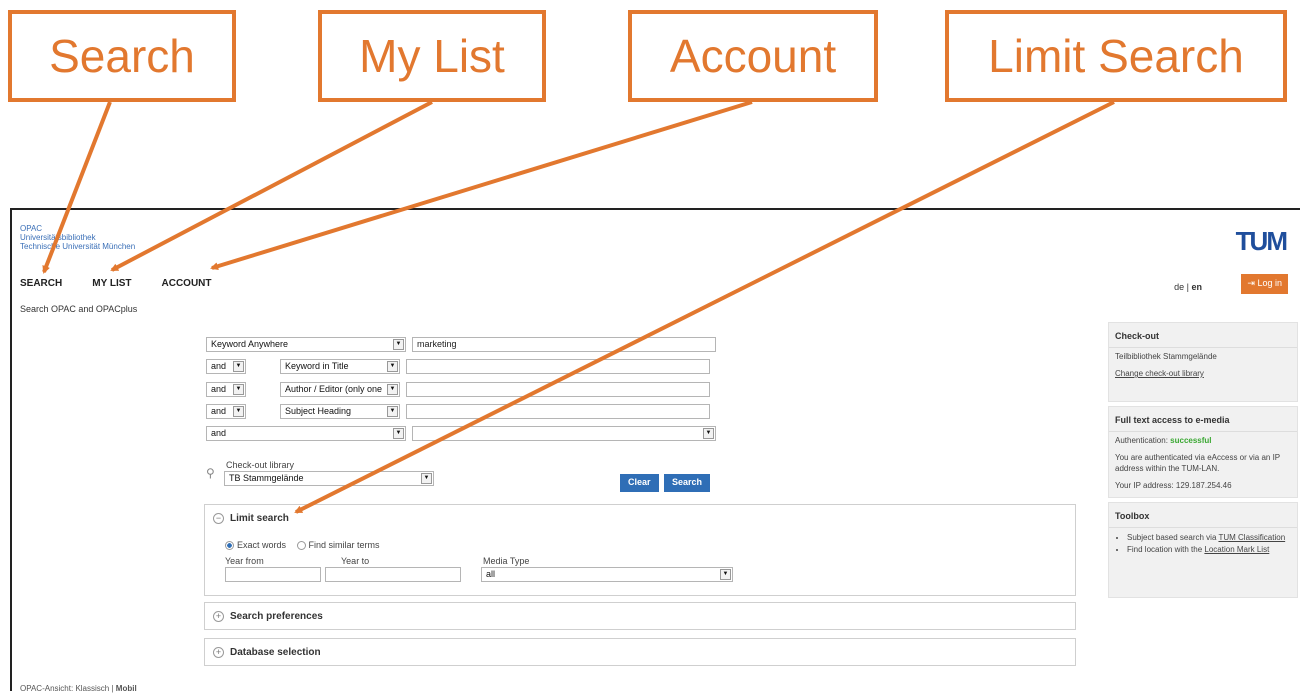 The image size is (1300, 693). What do you see at coordinates (218, 518) in the screenshot?
I see `collapse-icon: −` at bounding box center [218, 518].